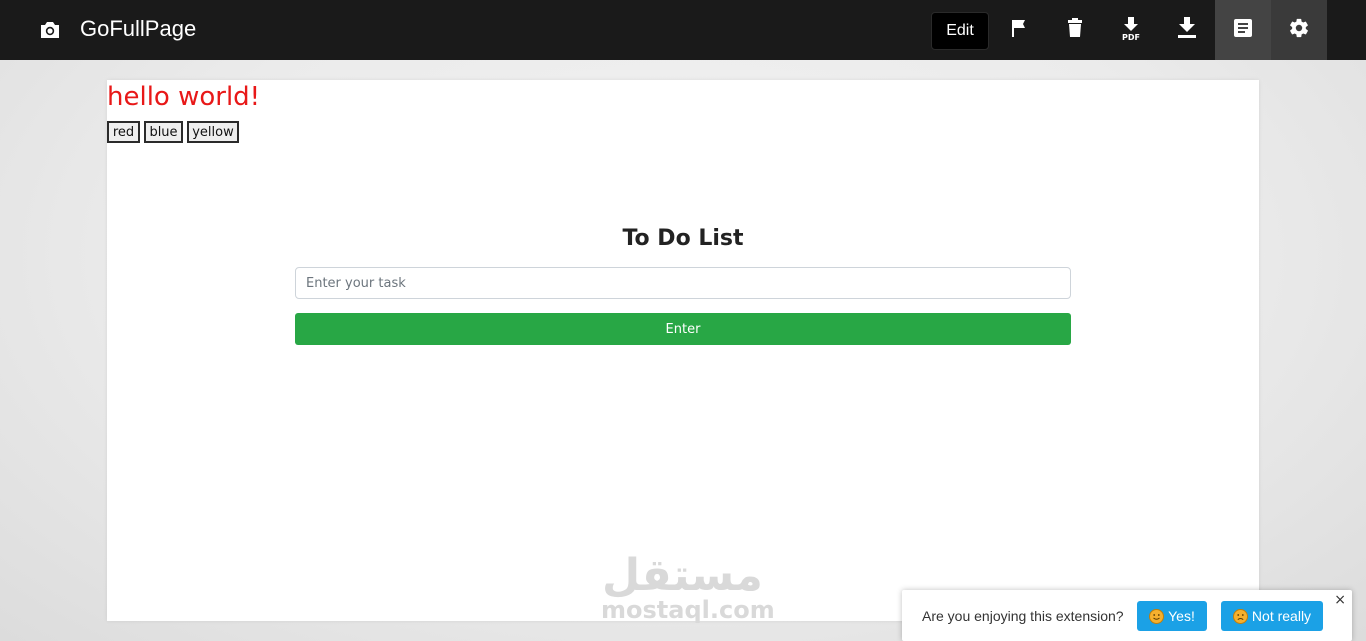  I want to click on feedback-no-button: Not really, so click(1272, 616).